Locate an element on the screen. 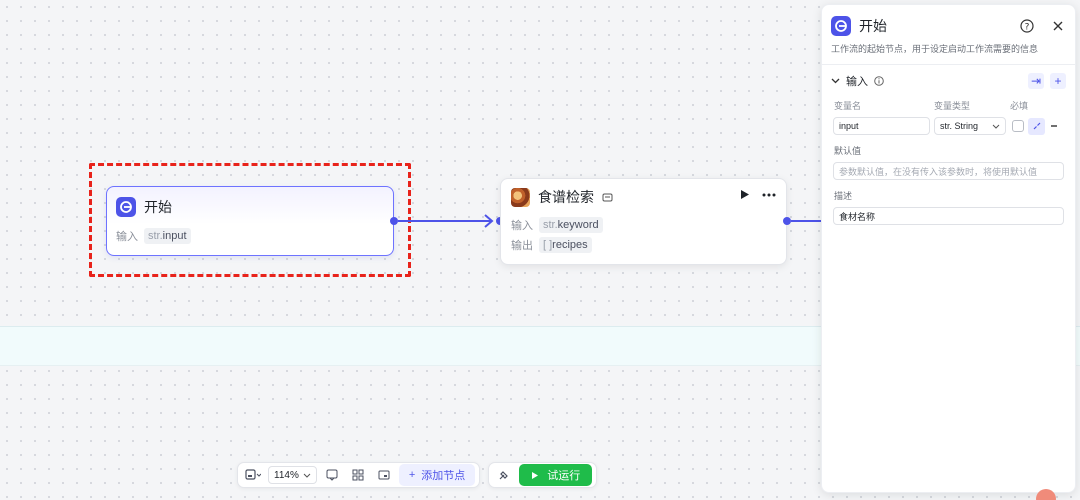 The height and width of the screenshot is (500, 1080). col-required: 必填 is located at coordinates (1019, 106).